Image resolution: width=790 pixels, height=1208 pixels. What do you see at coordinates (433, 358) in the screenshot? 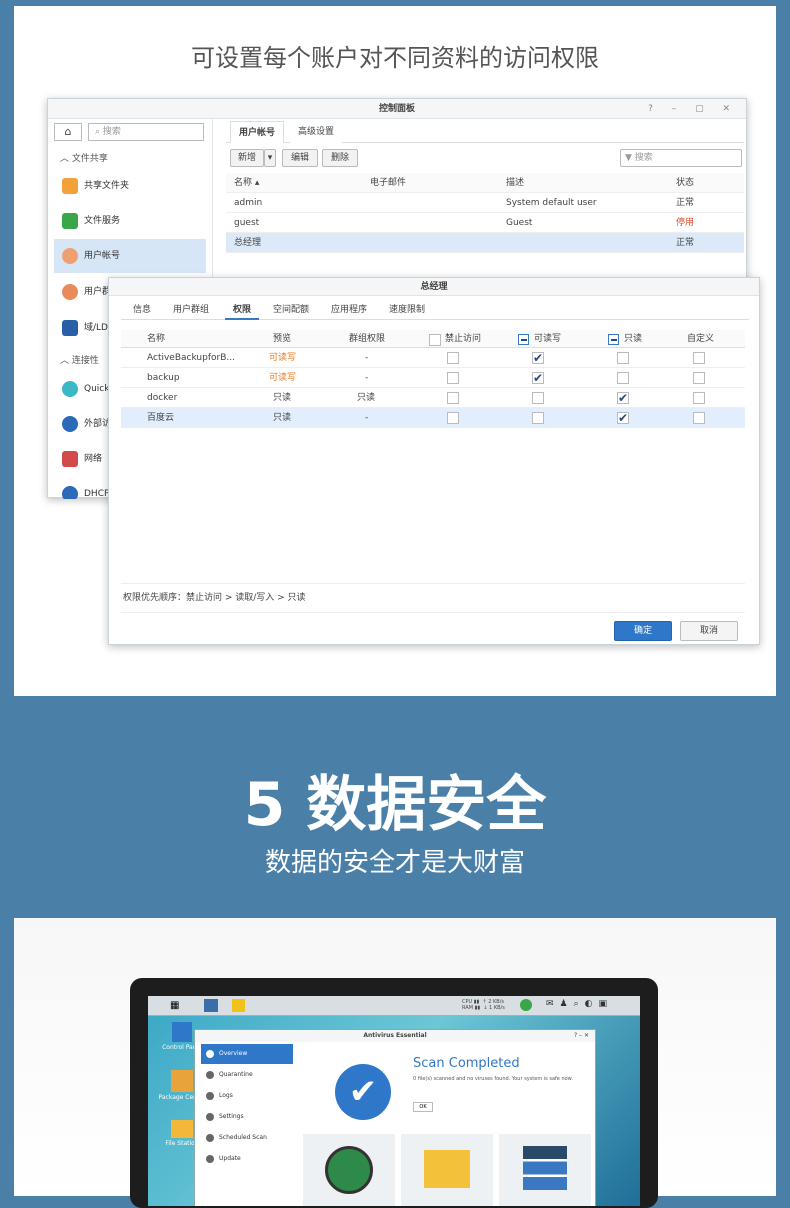
I see `table-row: ActiveBackupforB... 可读写 -` at bounding box center [433, 358].